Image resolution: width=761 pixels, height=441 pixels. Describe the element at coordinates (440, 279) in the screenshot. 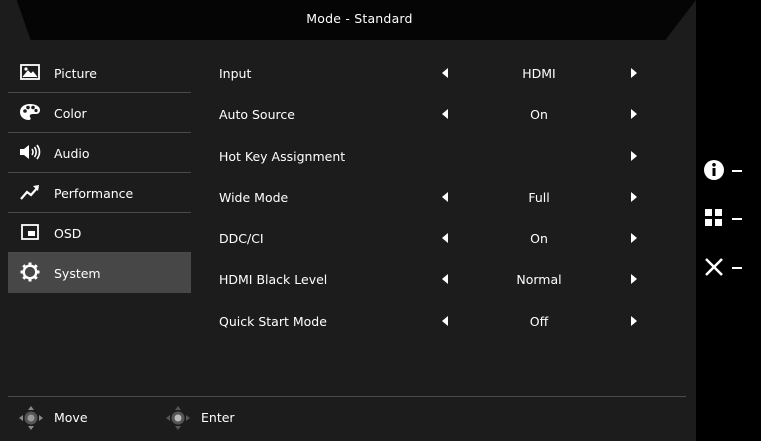

I see `setting-row-hdmi-black-level: HDMI Black Level Normal` at that location.